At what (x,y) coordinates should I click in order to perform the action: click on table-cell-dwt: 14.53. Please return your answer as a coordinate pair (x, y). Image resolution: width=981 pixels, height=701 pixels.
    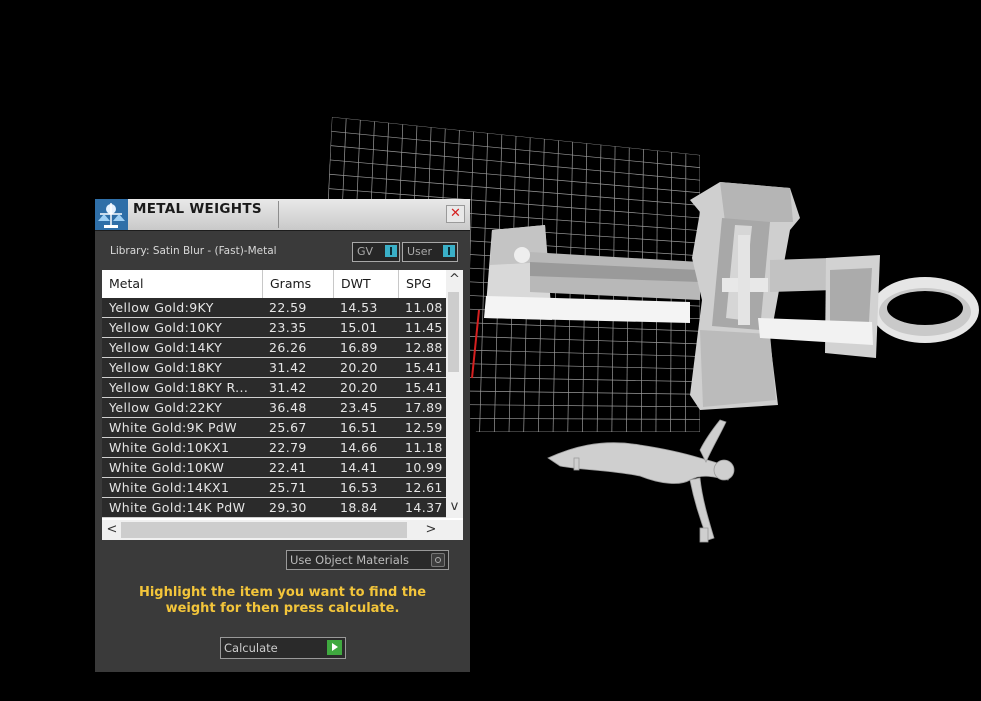
    Looking at the image, I should click on (359, 307).